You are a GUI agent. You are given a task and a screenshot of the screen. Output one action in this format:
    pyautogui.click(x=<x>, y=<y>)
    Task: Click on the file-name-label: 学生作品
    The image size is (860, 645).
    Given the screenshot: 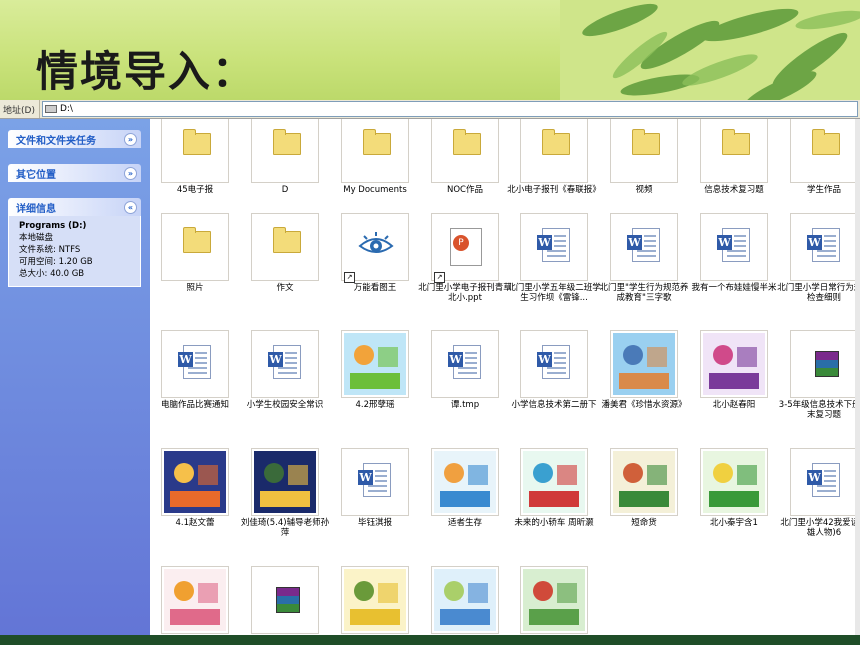 What is the action you would take?
    pyautogui.click(x=823, y=190)
    